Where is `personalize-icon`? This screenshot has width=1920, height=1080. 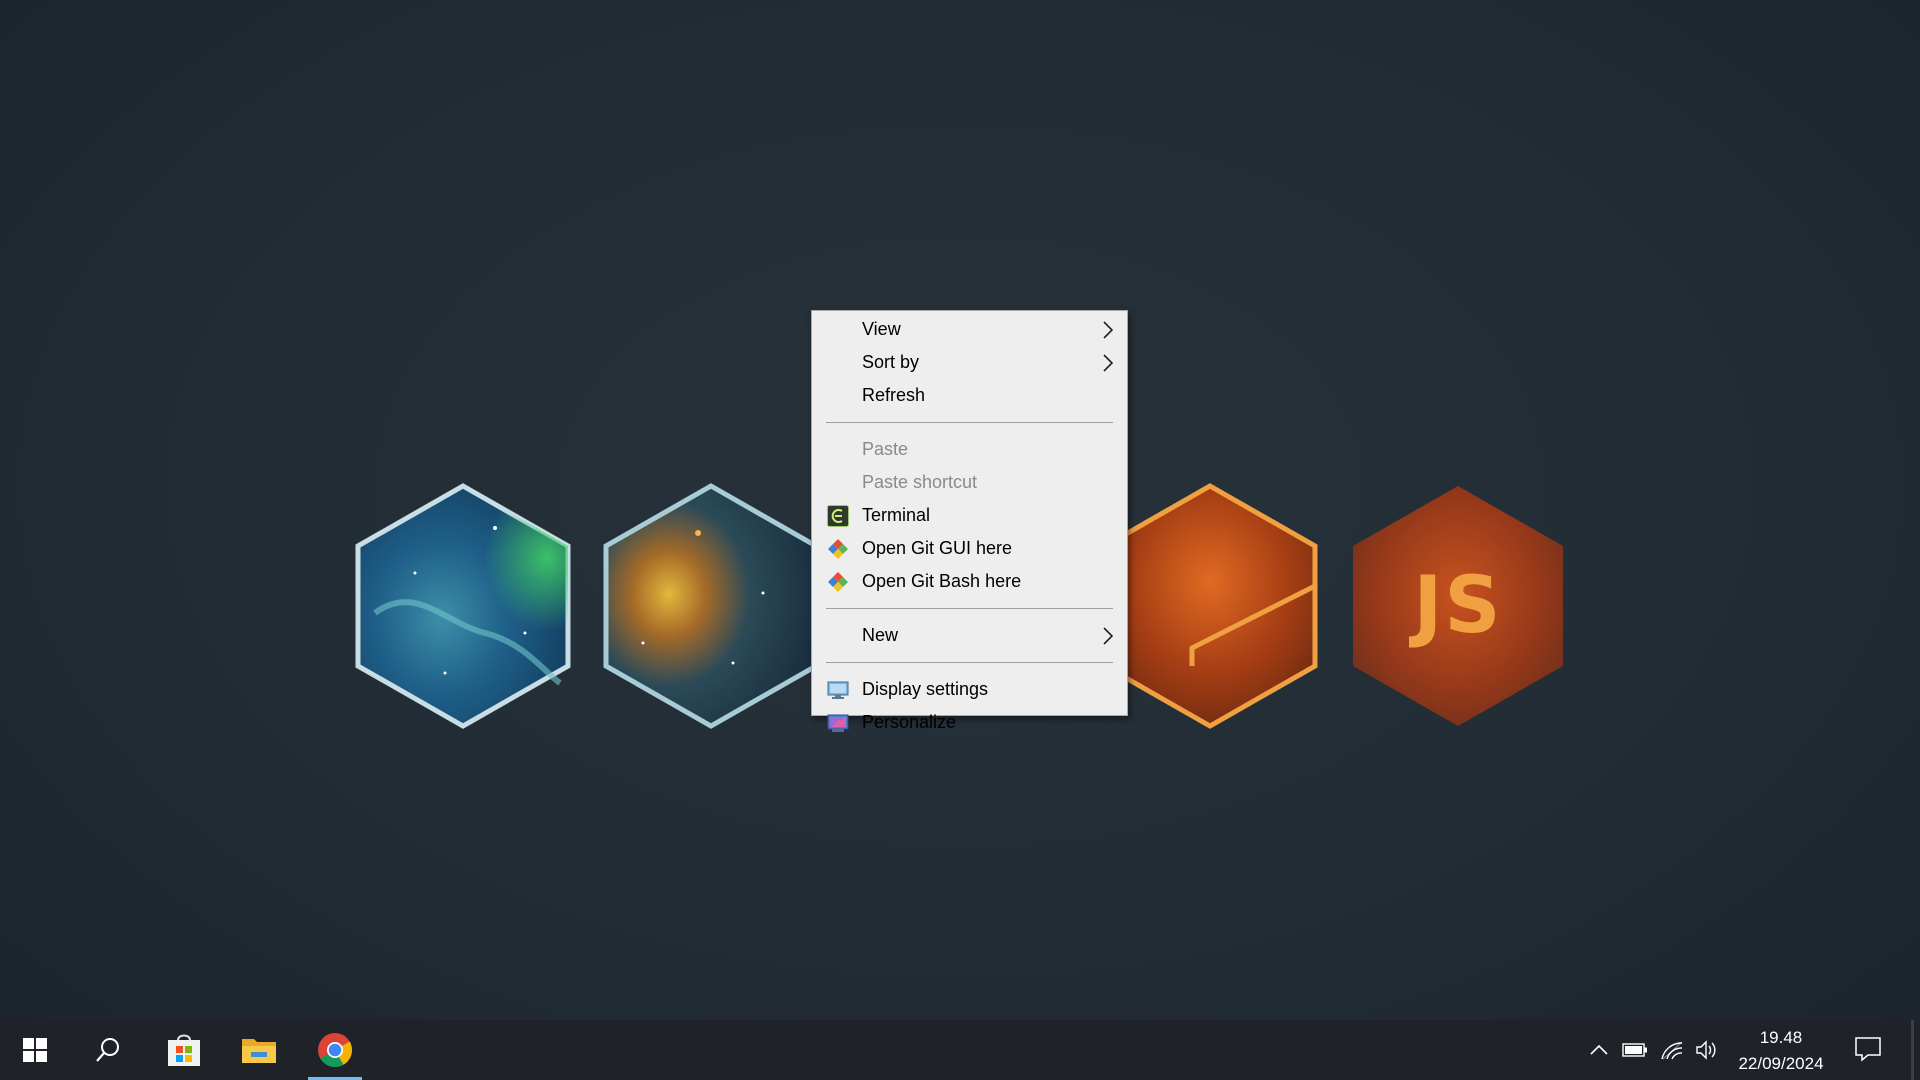
personalize-icon is located at coordinates (838, 723).